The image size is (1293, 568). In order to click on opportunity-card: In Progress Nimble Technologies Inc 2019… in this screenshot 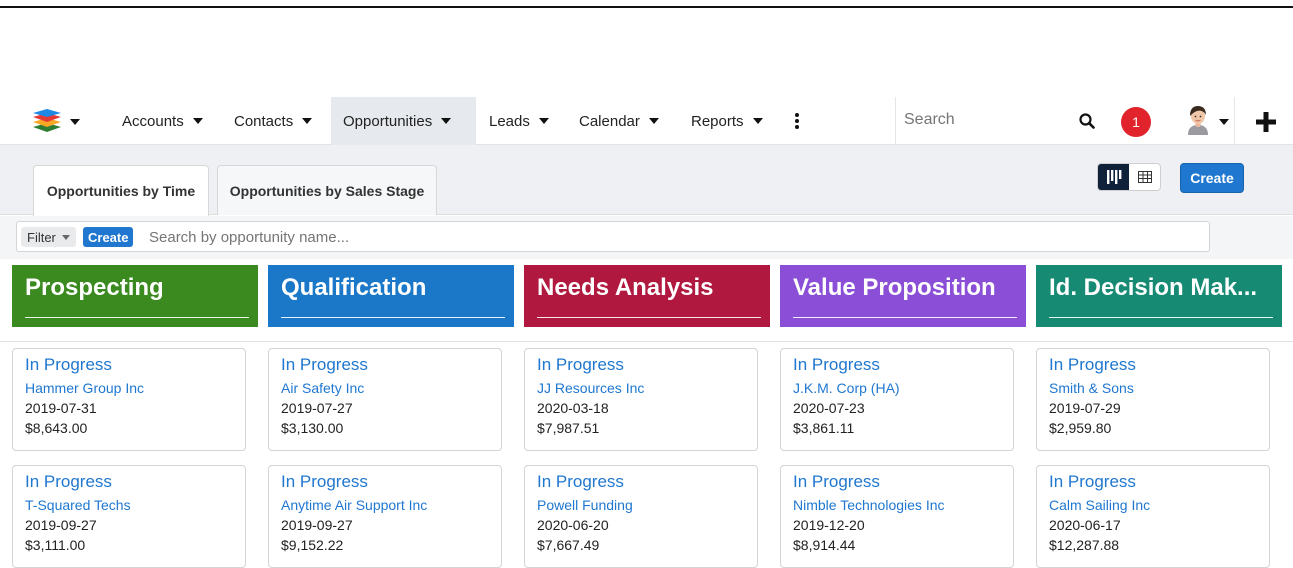, I will do `click(897, 516)`.